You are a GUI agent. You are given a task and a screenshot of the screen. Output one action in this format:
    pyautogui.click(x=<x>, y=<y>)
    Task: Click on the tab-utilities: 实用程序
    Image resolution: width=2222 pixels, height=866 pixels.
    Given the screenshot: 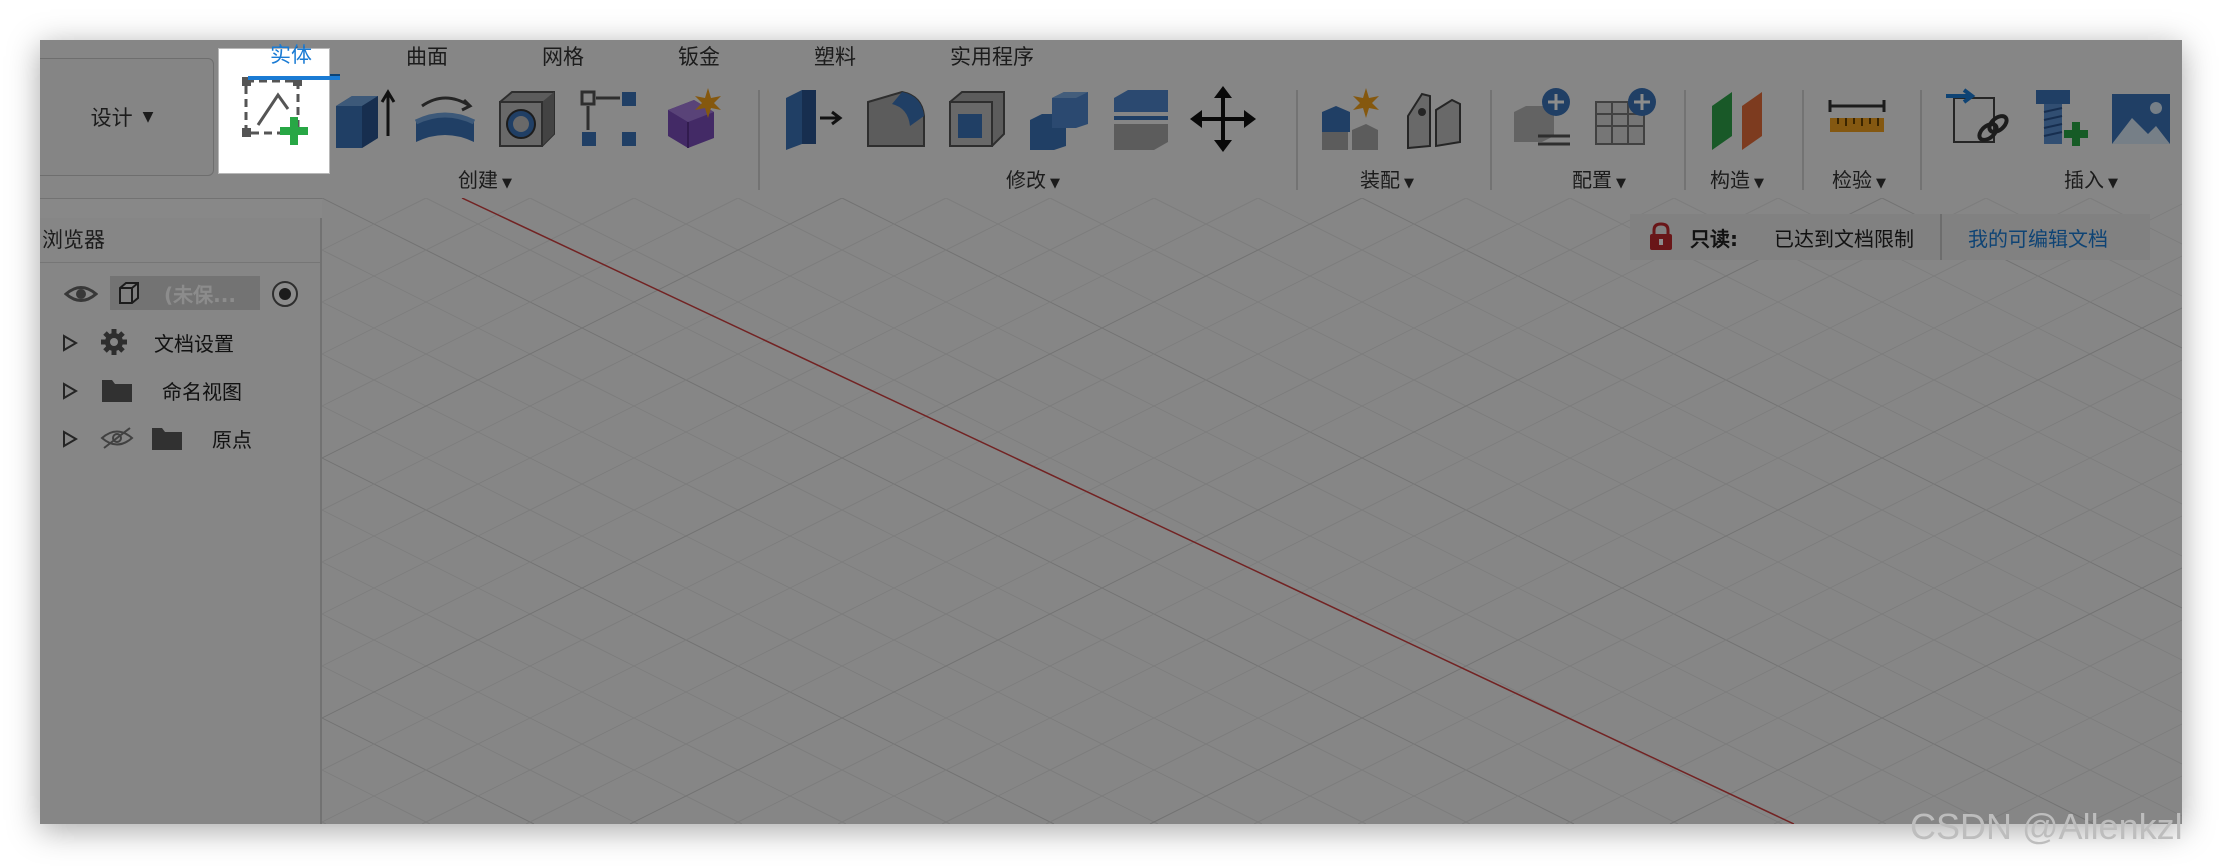 What is the action you would take?
    pyautogui.click(x=992, y=57)
    